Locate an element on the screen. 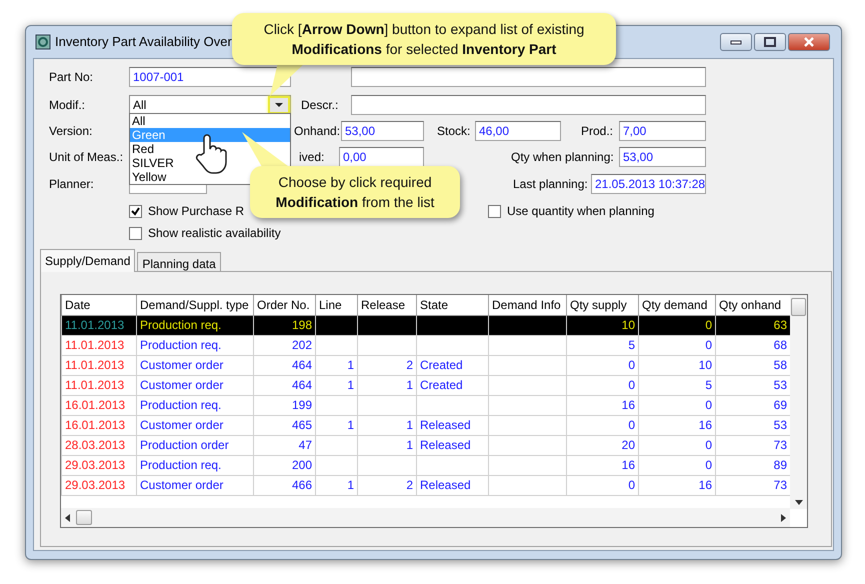 The image size is (865, 584). table-cell: 63 is located at coordinates (753, 325).